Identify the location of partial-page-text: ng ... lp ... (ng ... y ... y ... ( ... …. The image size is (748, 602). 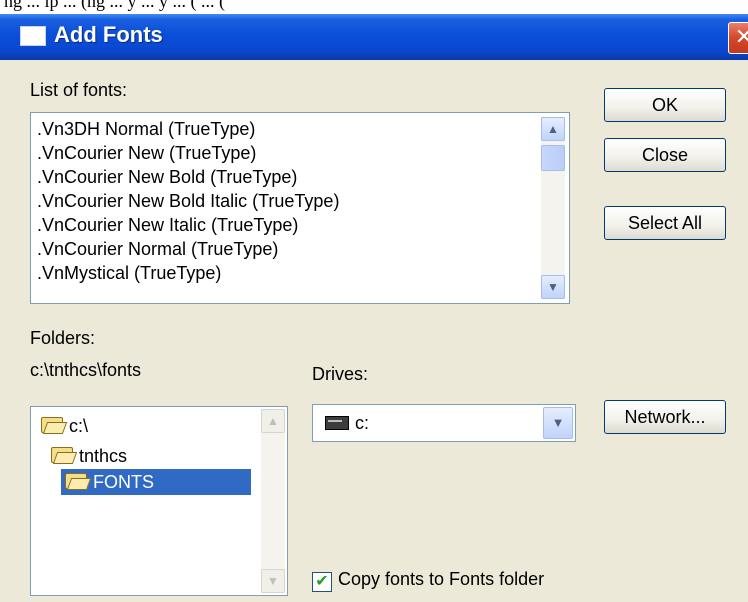
(374, 7).